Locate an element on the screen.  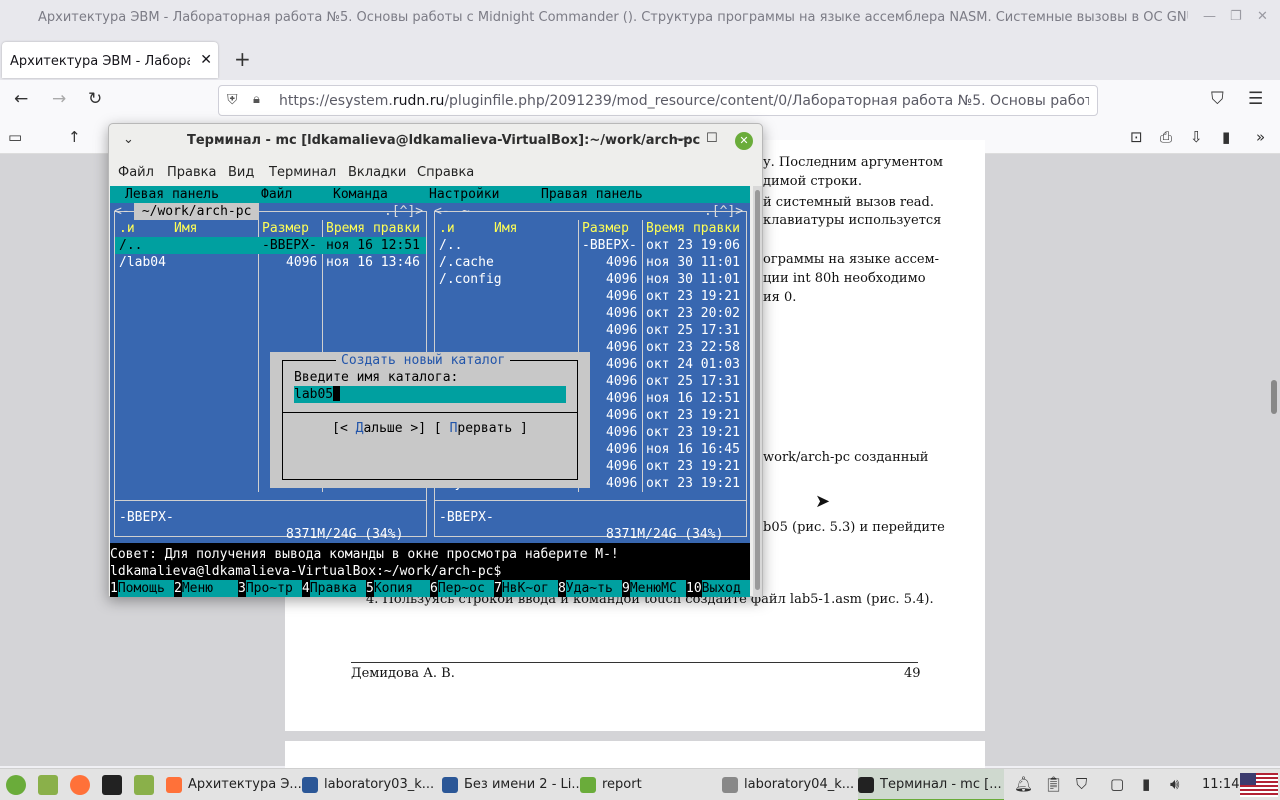
start-menu-icon is located at coordinates (16, 785).